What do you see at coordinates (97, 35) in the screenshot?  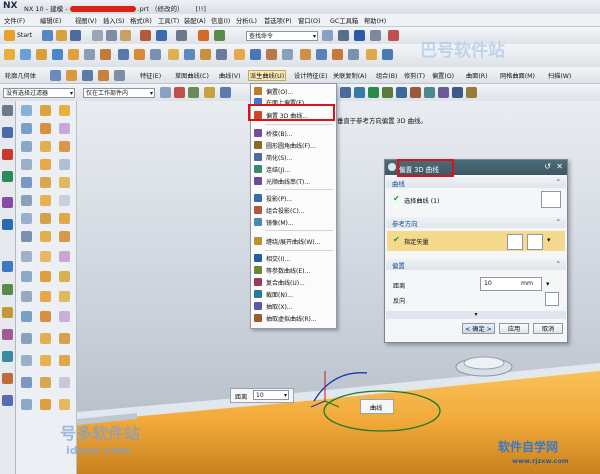 I see `cut-icon` at bounding box center [97, 35].